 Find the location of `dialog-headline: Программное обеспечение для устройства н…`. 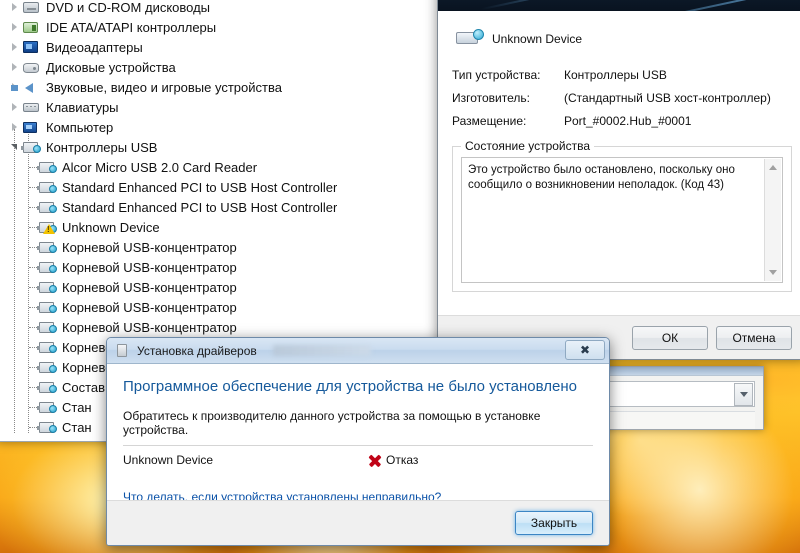

dialog-headline: Программное обеспечение для устройства н… is located at coordinates (350, 386).